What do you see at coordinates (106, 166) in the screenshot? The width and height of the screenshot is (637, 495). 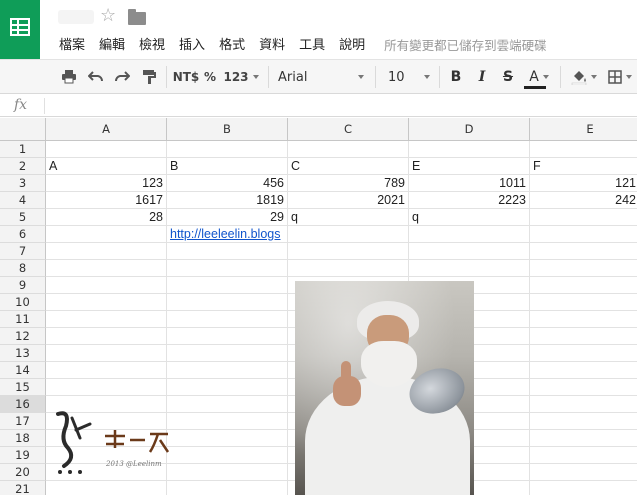 I see `cell-a2: A` at bounding box center [106, 166].